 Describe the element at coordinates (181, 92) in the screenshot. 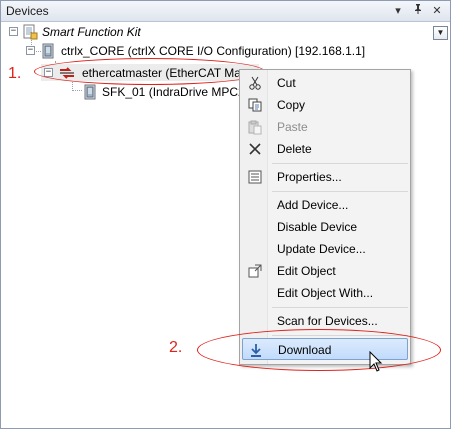

I see `tree-node-slave-label: SFK_01 (IndraDrive MPC20/2` at that location.